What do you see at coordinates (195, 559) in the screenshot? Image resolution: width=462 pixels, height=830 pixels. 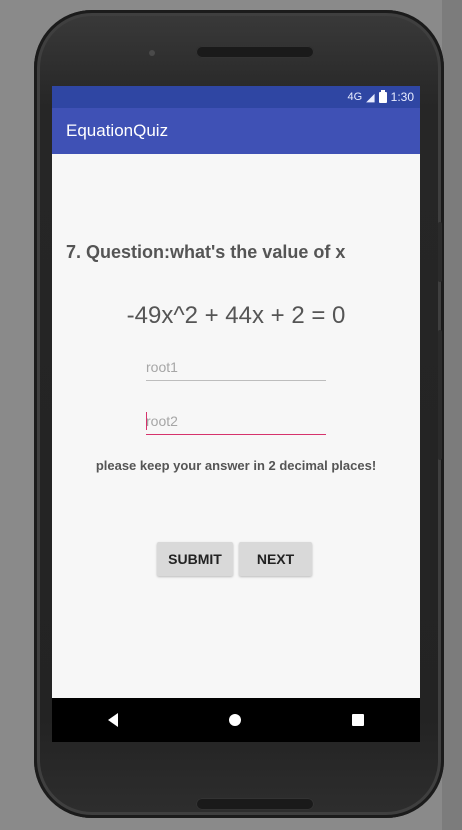 I see `submit-button: SUBMIT` at bounding box center [195, 559].